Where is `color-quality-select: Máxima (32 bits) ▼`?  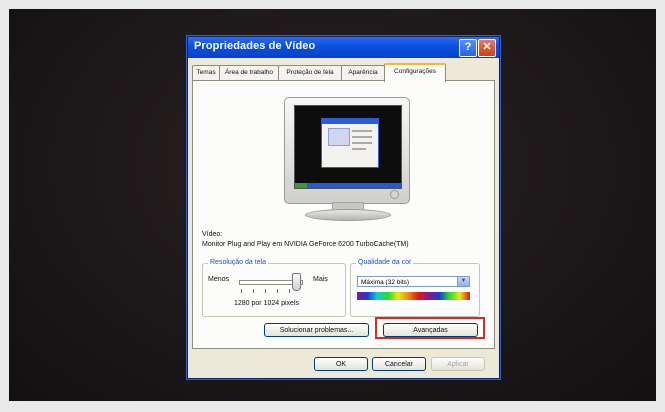
color-quality-select: Máxima (32 bits) ▼ is located at coordinates (413, 281).